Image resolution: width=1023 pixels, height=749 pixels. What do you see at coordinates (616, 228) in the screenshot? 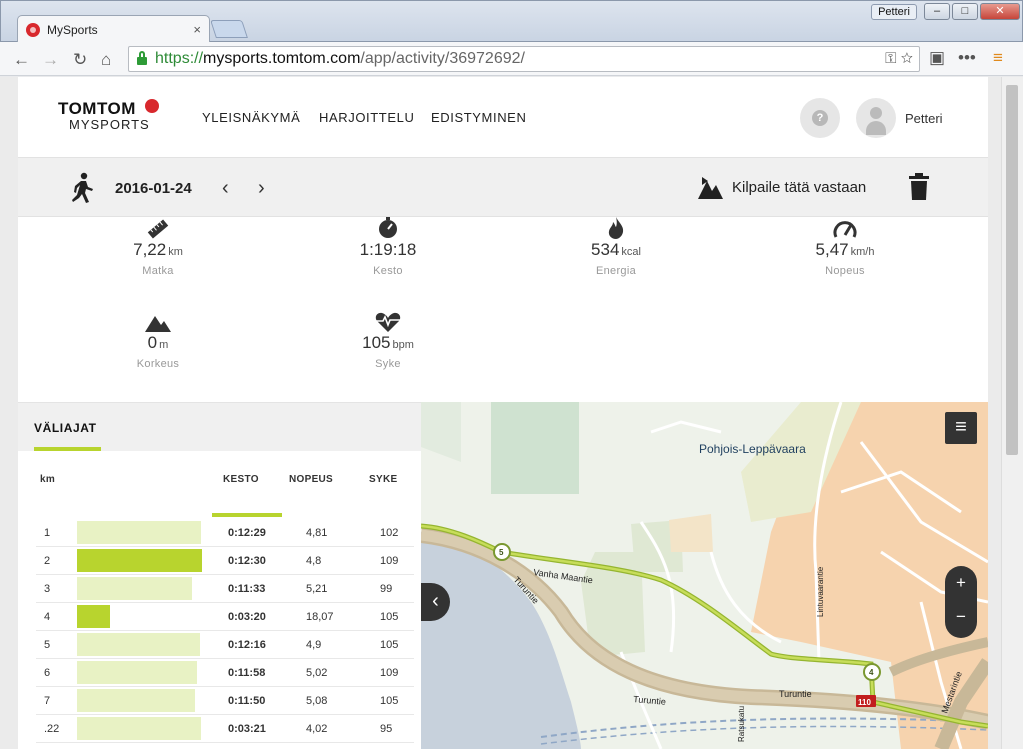
I see `flame-icon` at bounding box center [616, 228].